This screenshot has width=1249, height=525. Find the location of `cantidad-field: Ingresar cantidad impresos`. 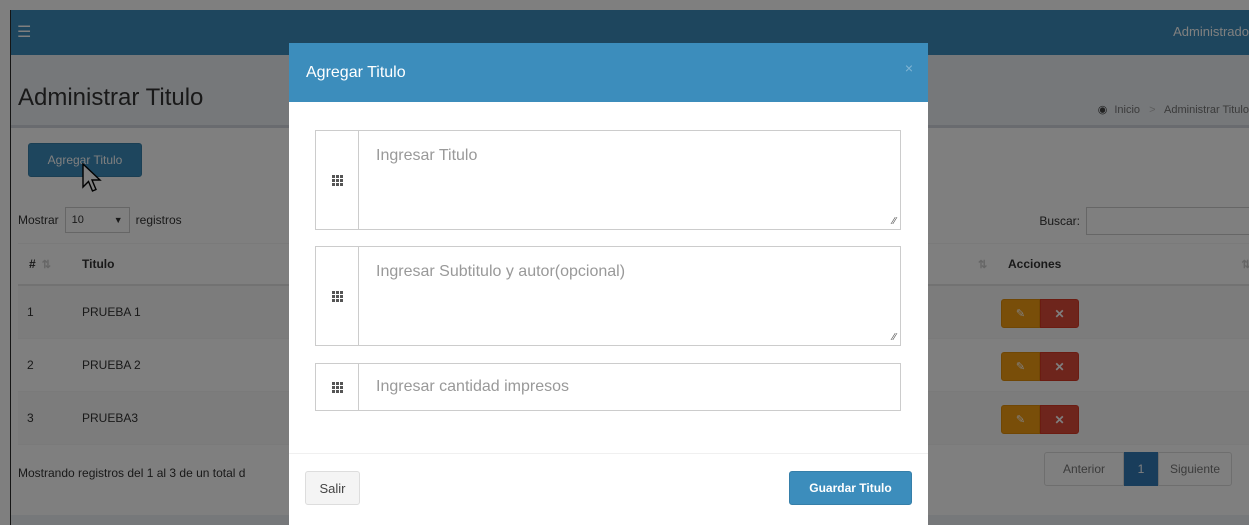

cantidad-field: Ingresar cantidad impresos is located at coordinates (608, 387).